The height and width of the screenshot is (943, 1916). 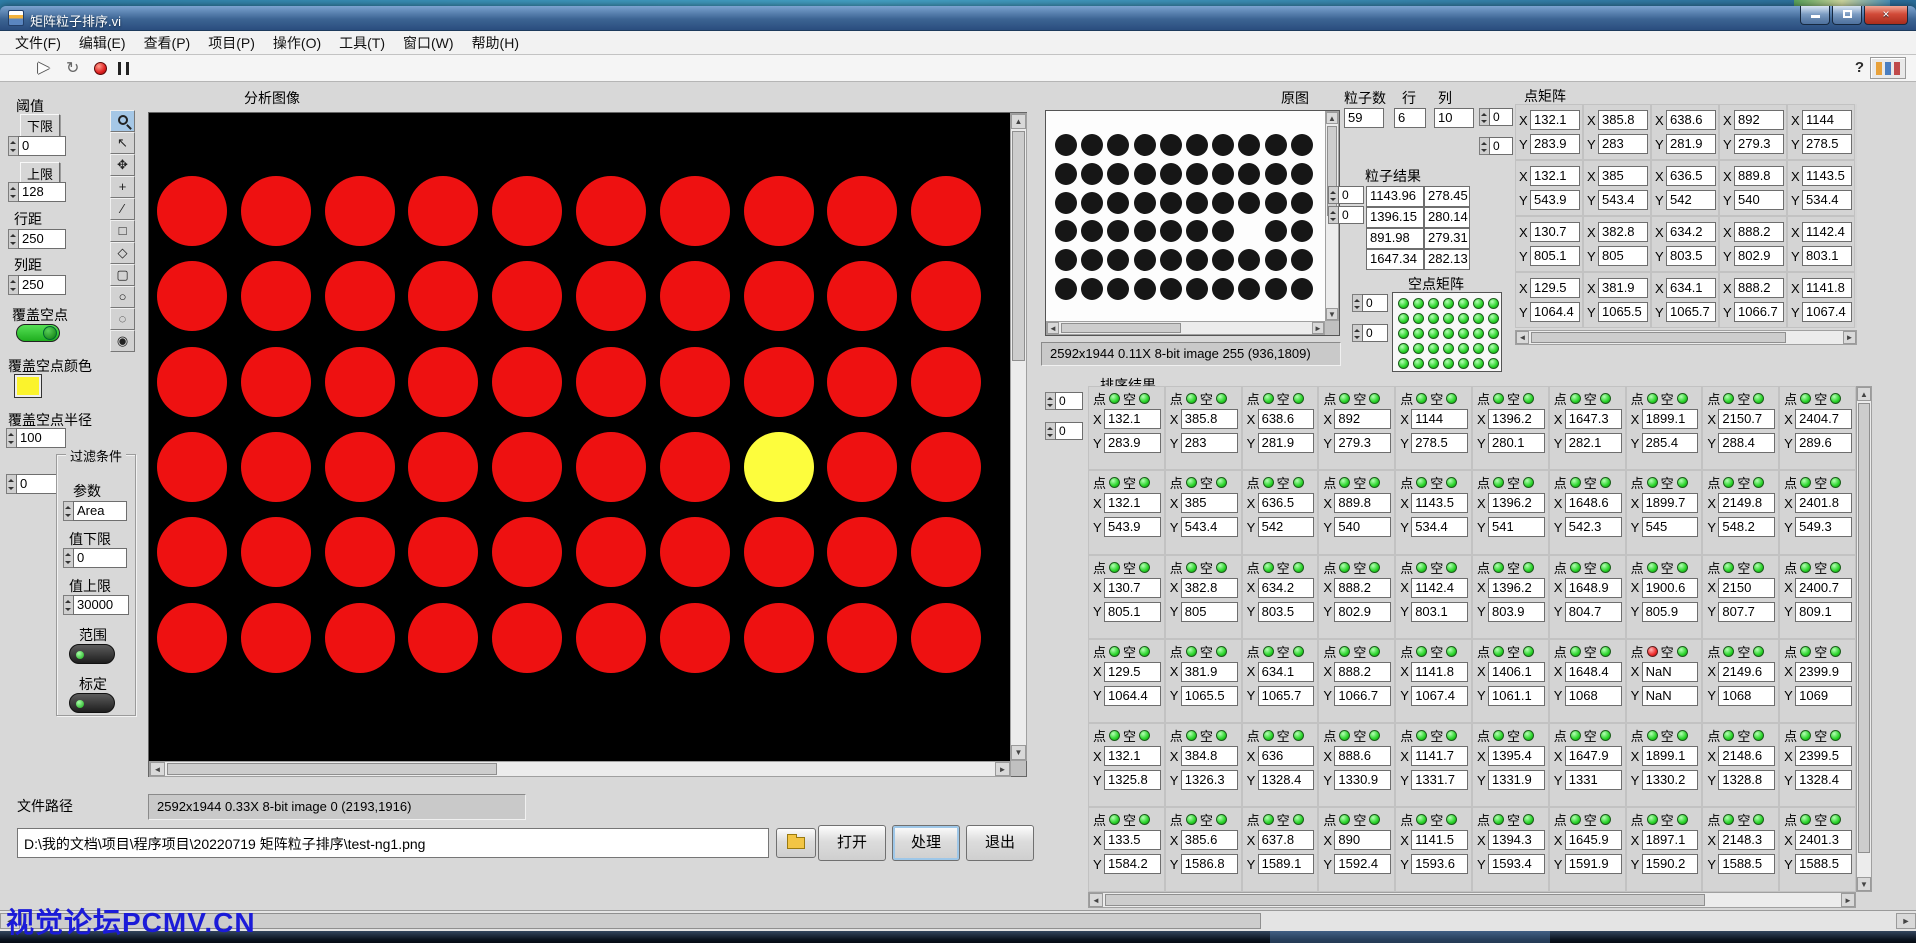 What do you see at coordinates (42, 285) in the screenshot?
I see `col-gap-value: 250` at bounding box center [42, 285].